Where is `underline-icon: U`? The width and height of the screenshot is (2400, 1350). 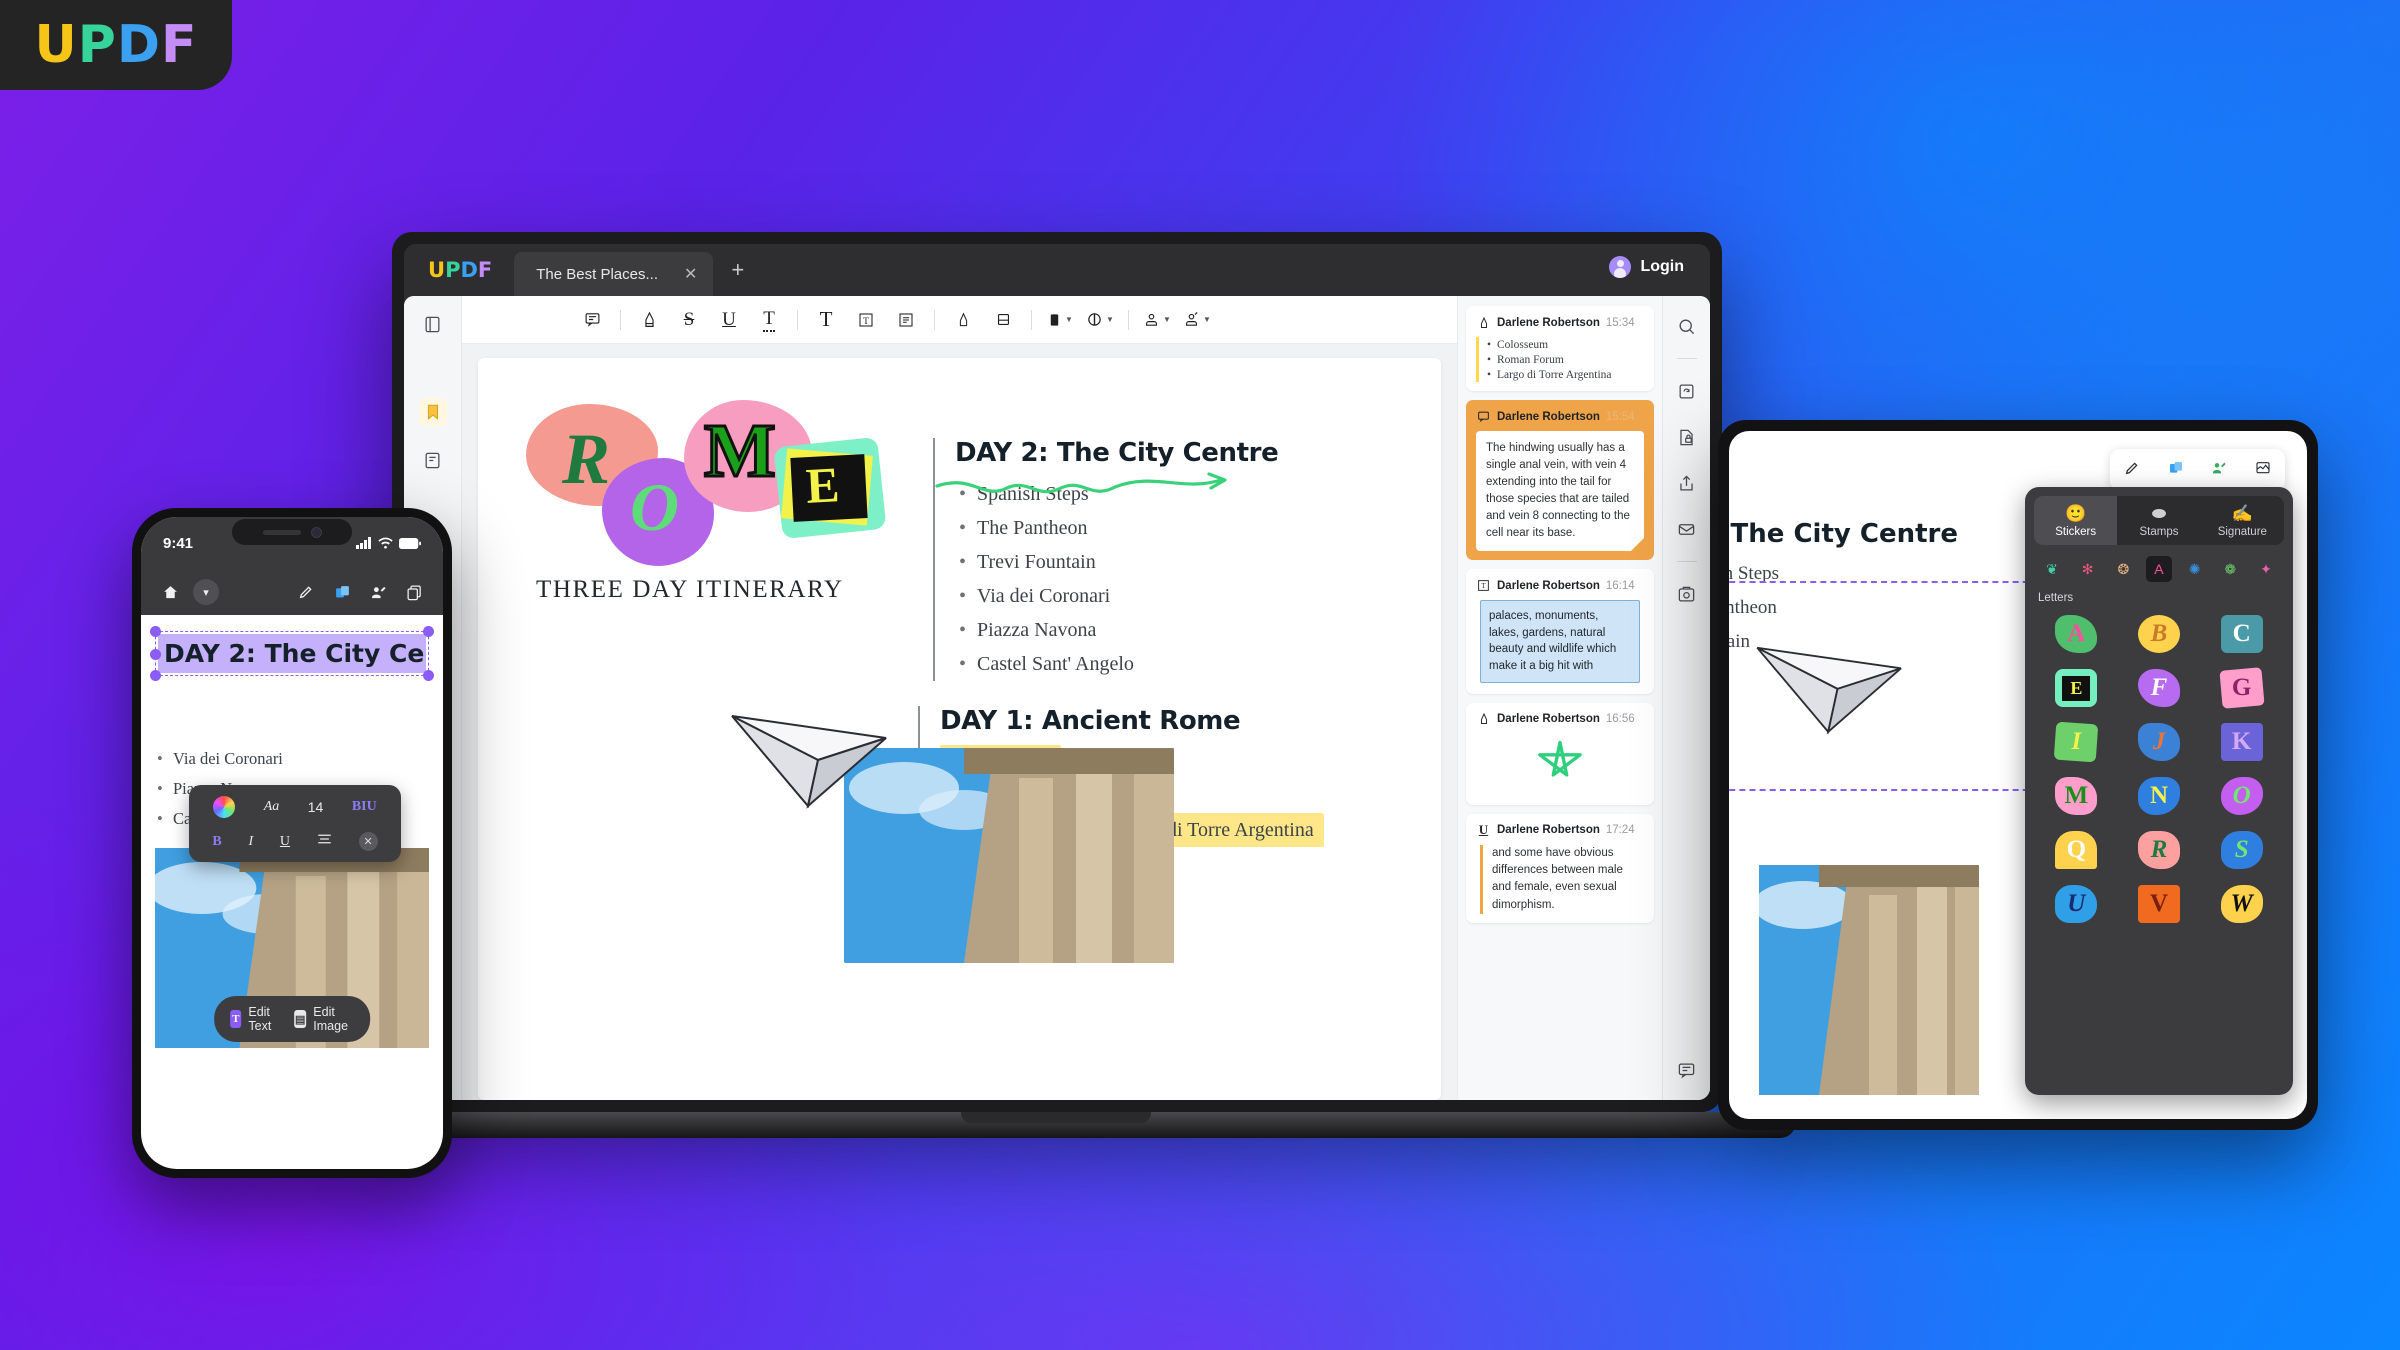
underline-icon: U is located at coordinates (729, 320).